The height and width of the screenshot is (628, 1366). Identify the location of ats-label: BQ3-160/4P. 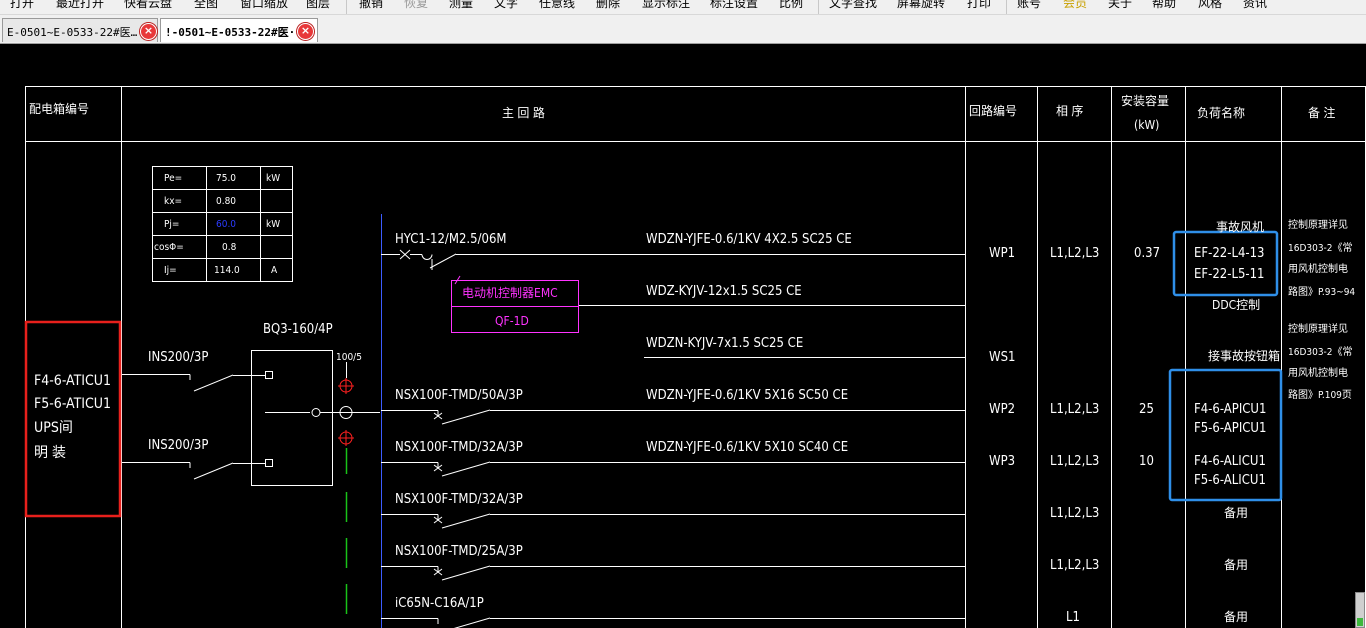
(298, 329).